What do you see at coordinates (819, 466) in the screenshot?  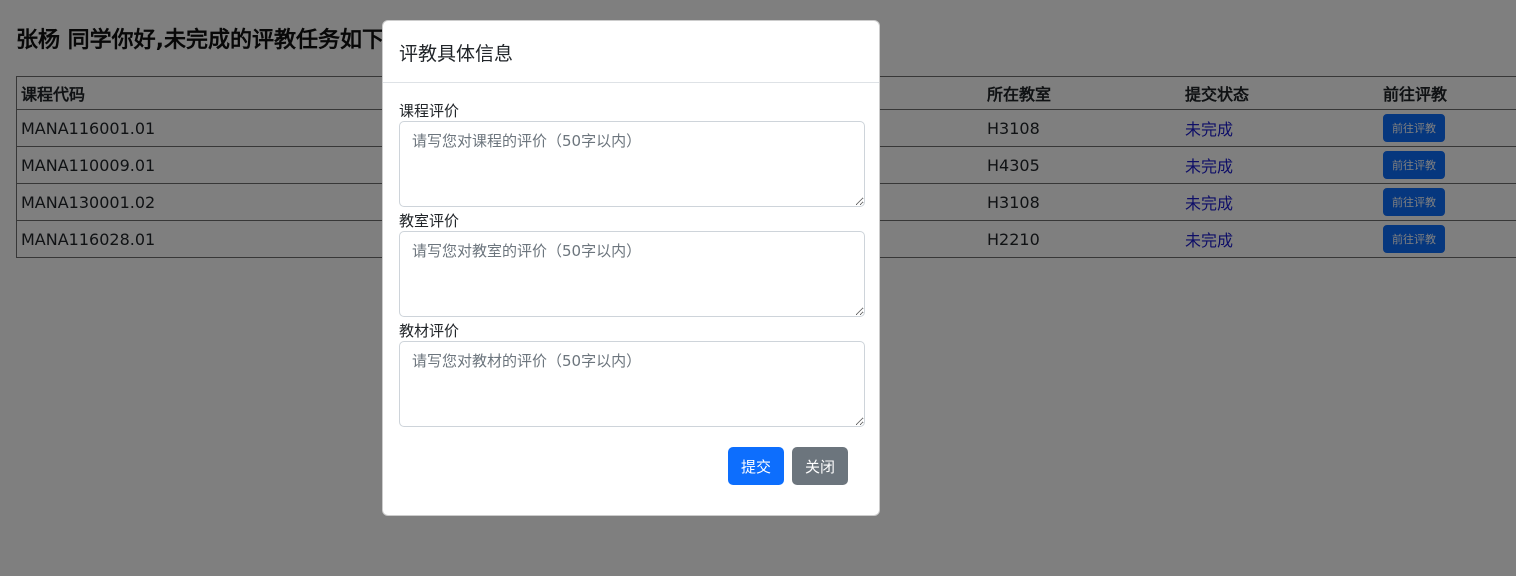 I see `close-button: 关闭` at bounding box center [819, 466].